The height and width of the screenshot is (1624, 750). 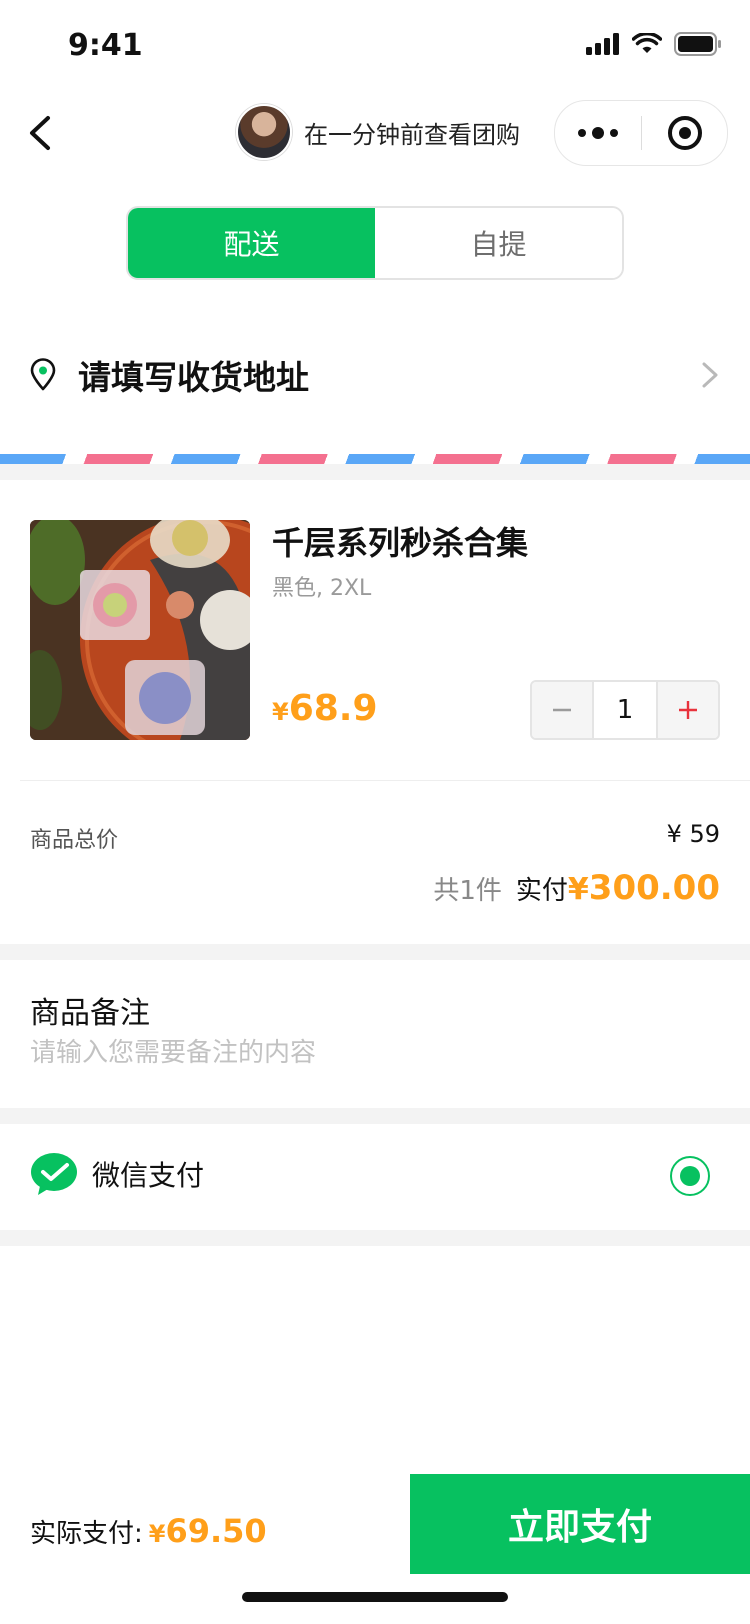 I want to click on total-label: 商品总价, so click(x=74, y=840).